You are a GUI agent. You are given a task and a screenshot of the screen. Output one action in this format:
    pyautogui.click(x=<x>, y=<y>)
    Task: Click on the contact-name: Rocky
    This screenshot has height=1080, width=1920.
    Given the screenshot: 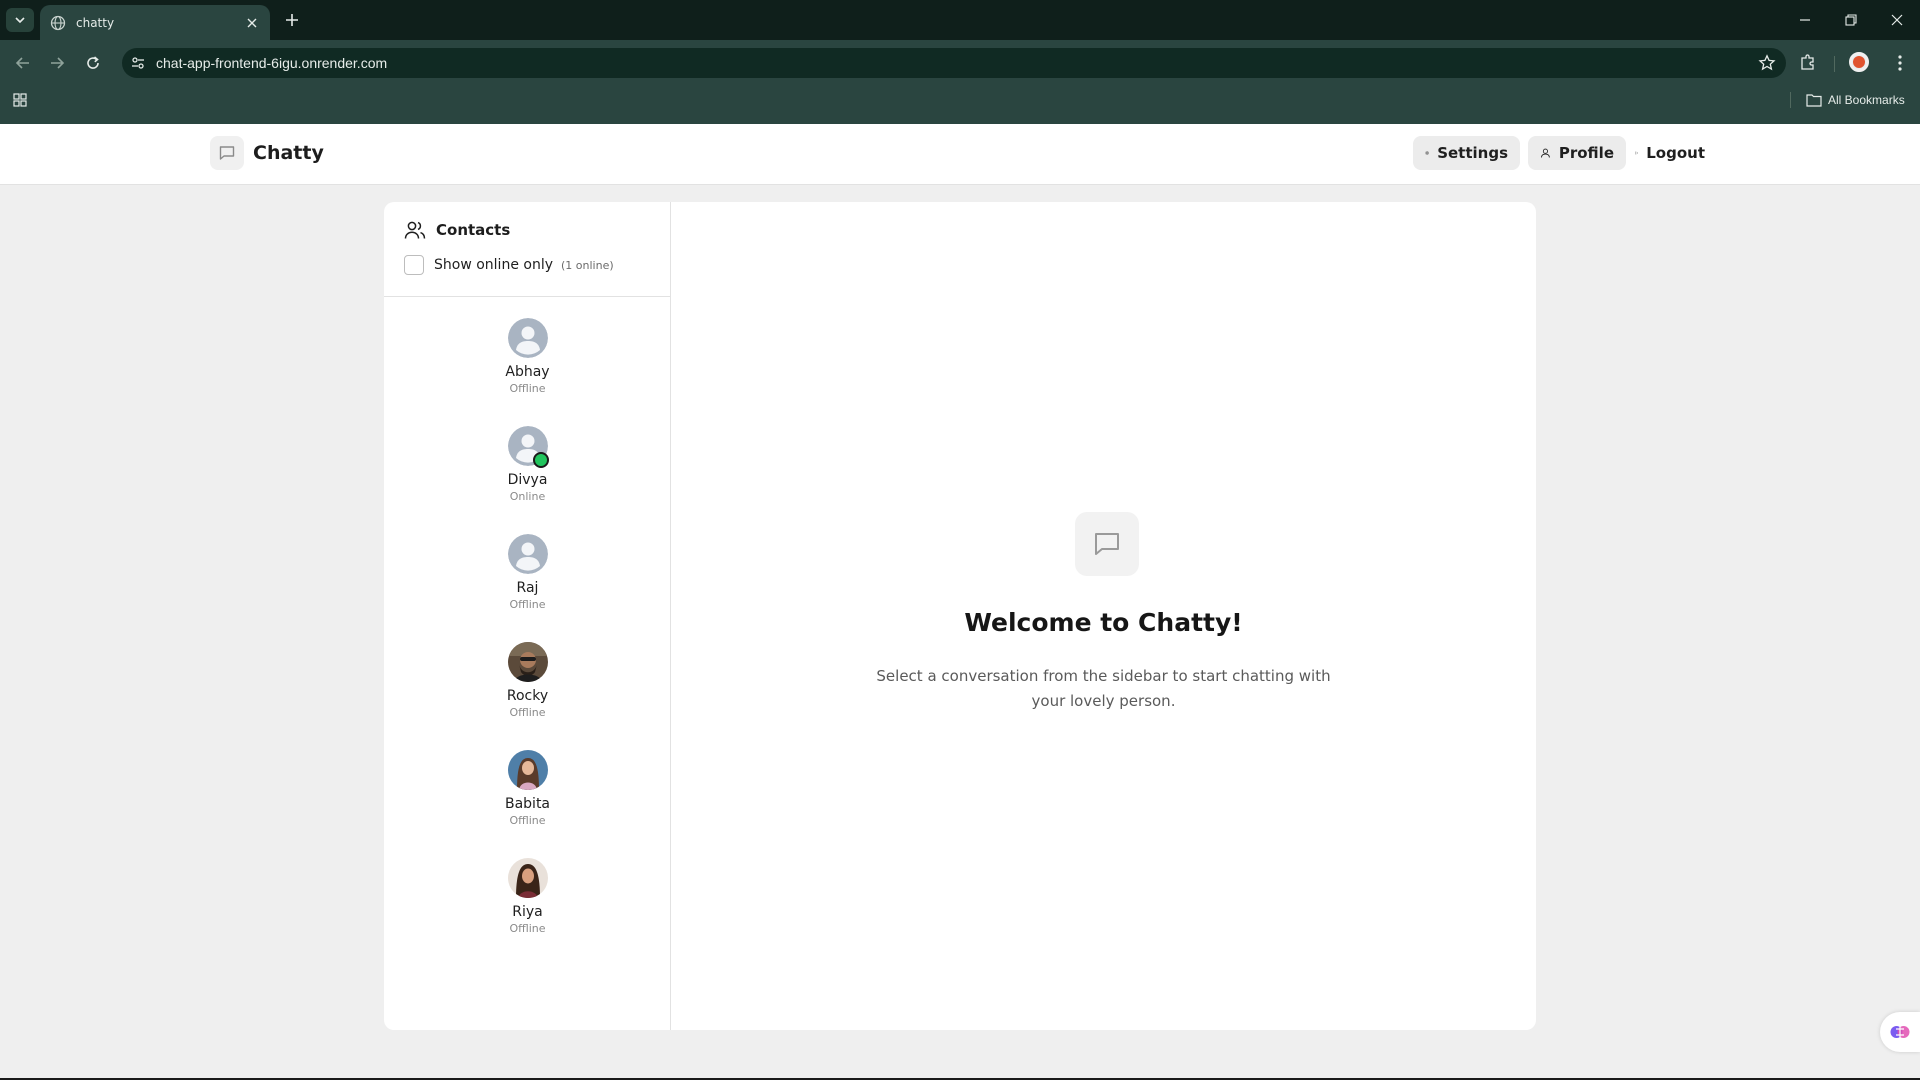 What is the action you would take?
    pyautogui.click(x=527, y=696)
    